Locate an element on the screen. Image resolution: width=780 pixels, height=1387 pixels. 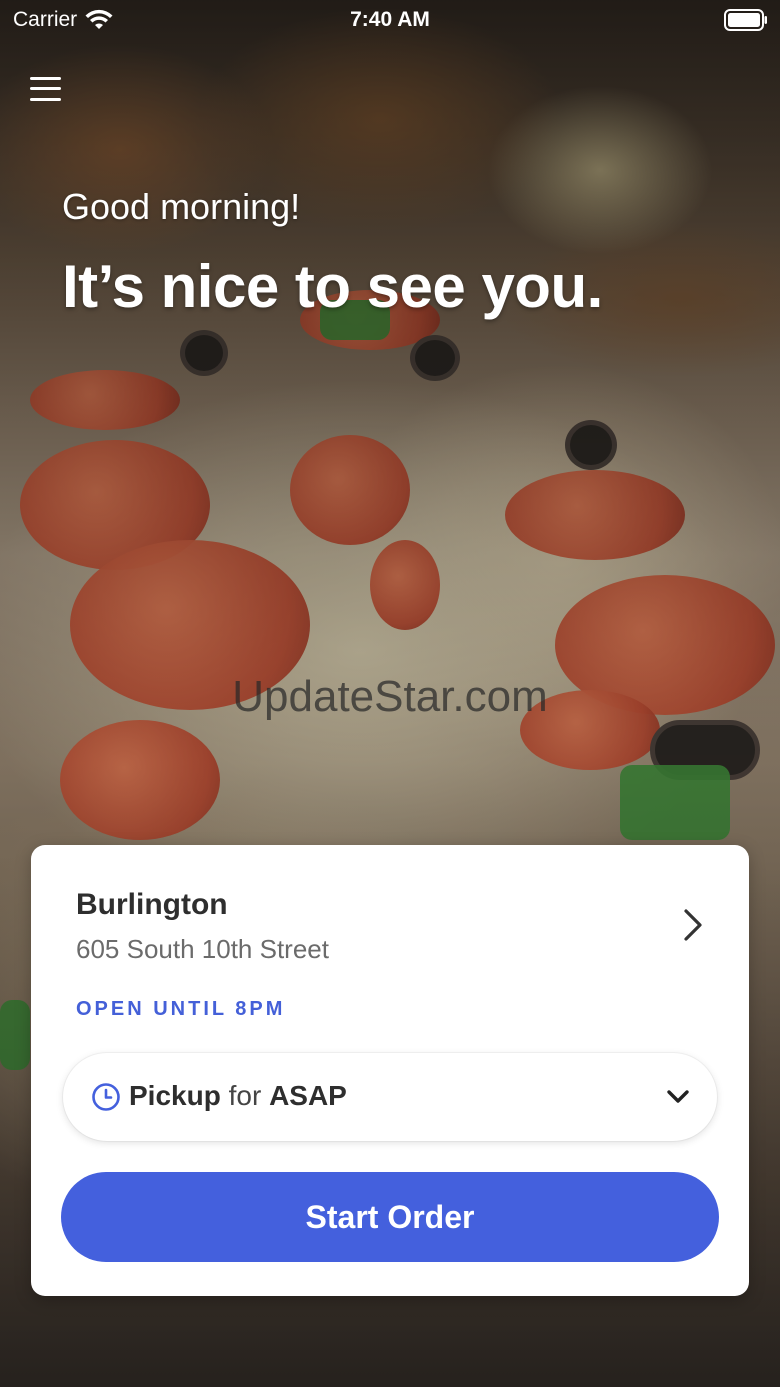
greeting-text: Good morning! is located at coordinates (181, 206).